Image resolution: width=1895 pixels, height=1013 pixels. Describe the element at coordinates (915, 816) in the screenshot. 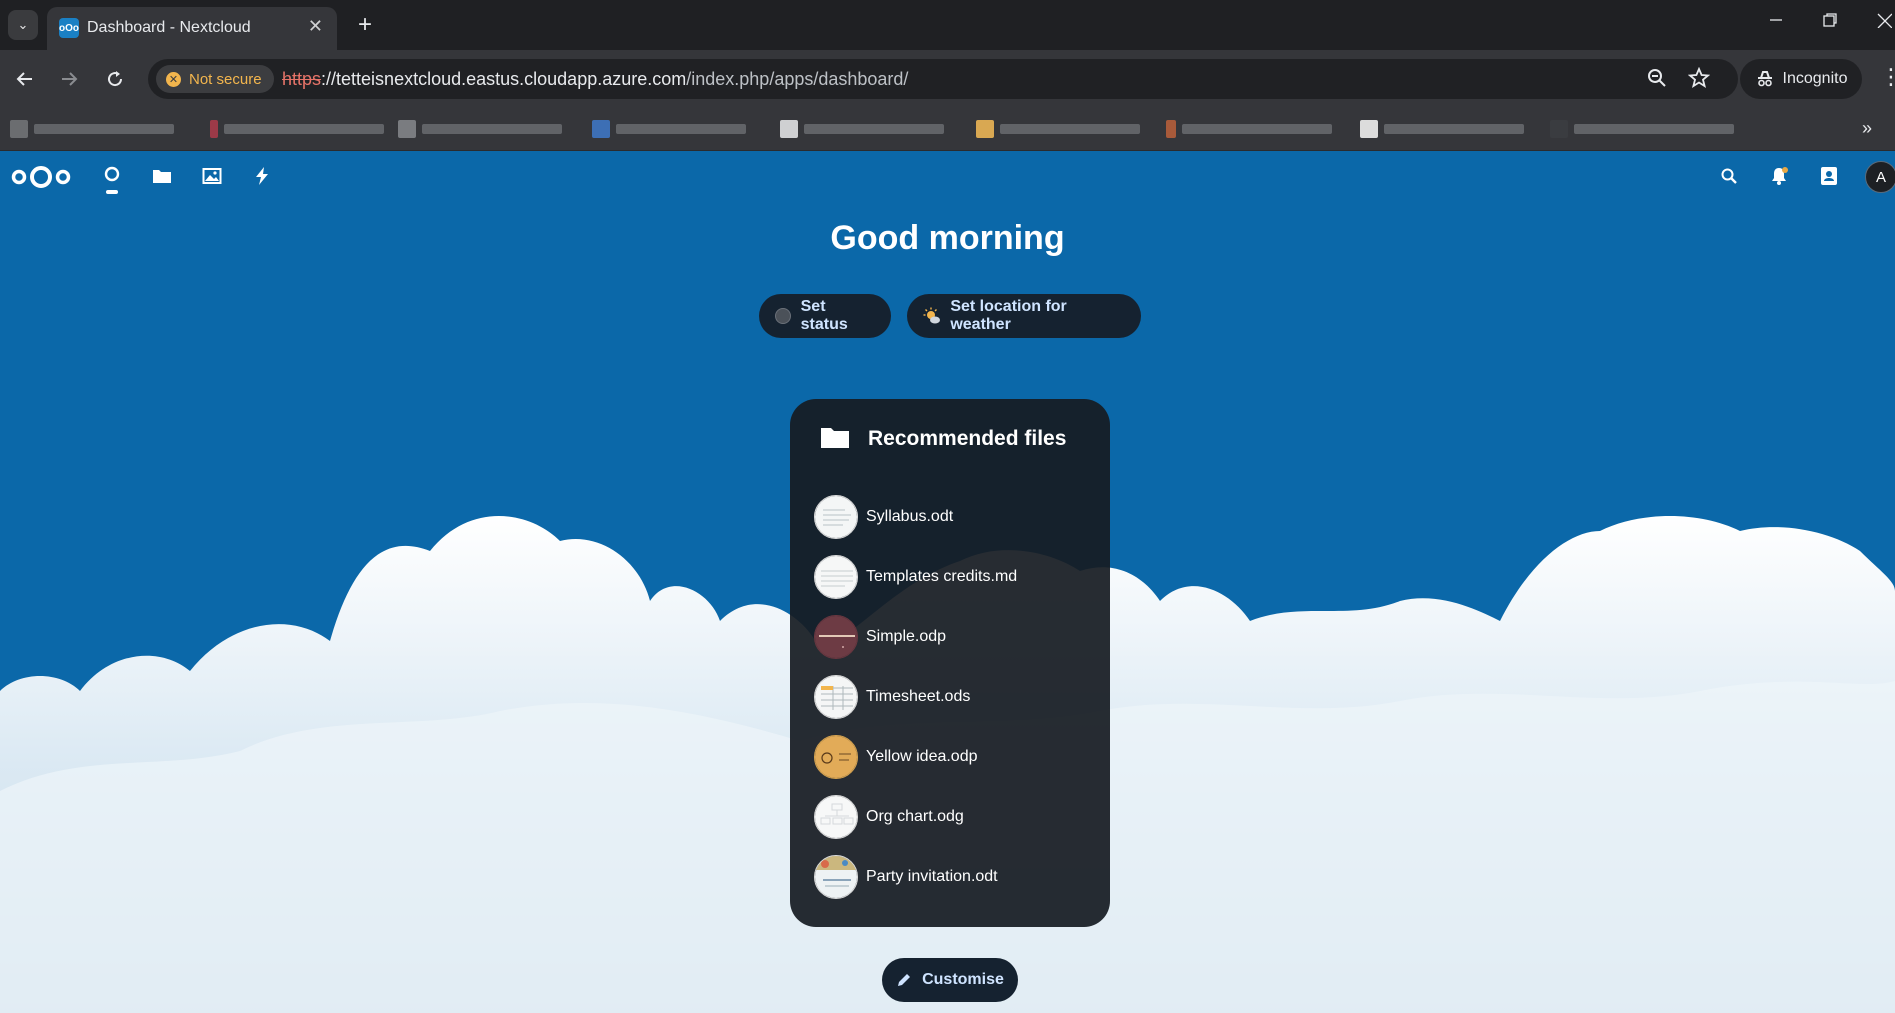

I see `file-name: Org chart.odg` at that location.